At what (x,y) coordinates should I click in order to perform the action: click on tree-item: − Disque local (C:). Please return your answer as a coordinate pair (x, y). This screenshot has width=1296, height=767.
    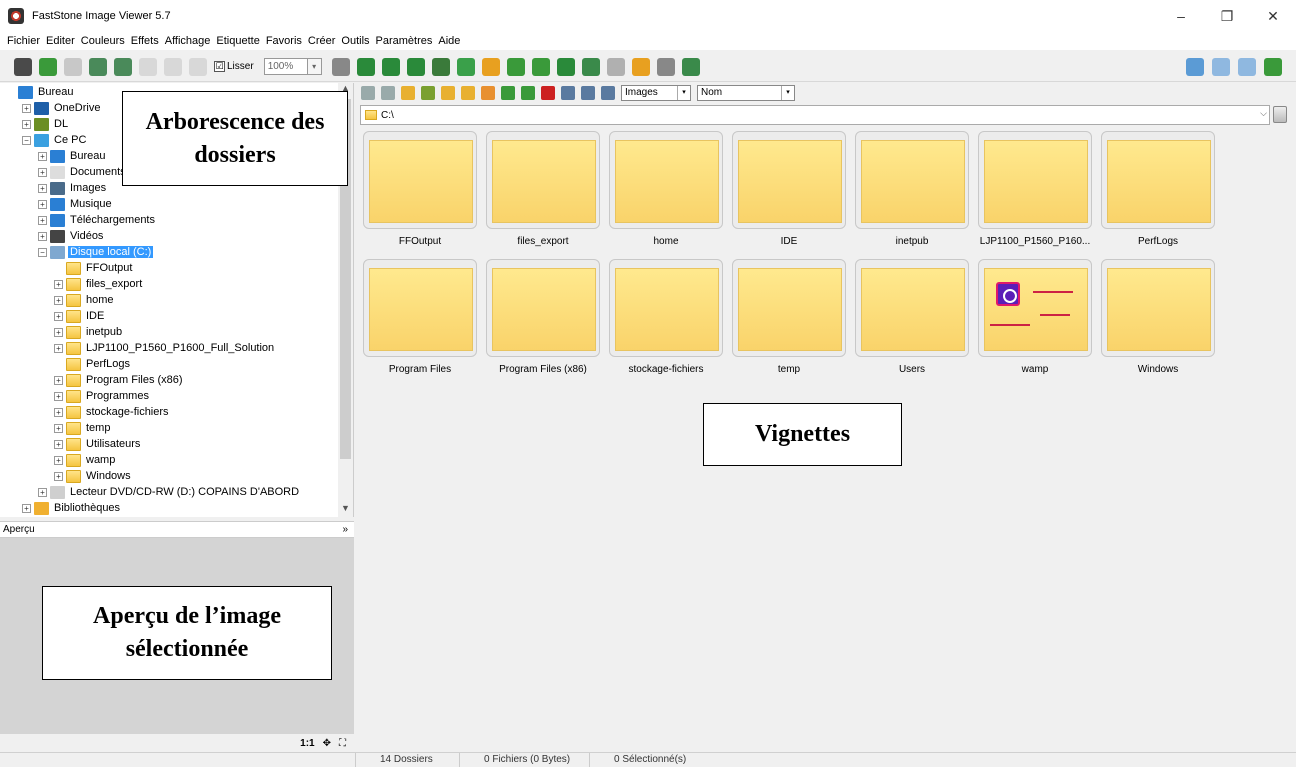
    Looking at the image, I should click on (96, 252).